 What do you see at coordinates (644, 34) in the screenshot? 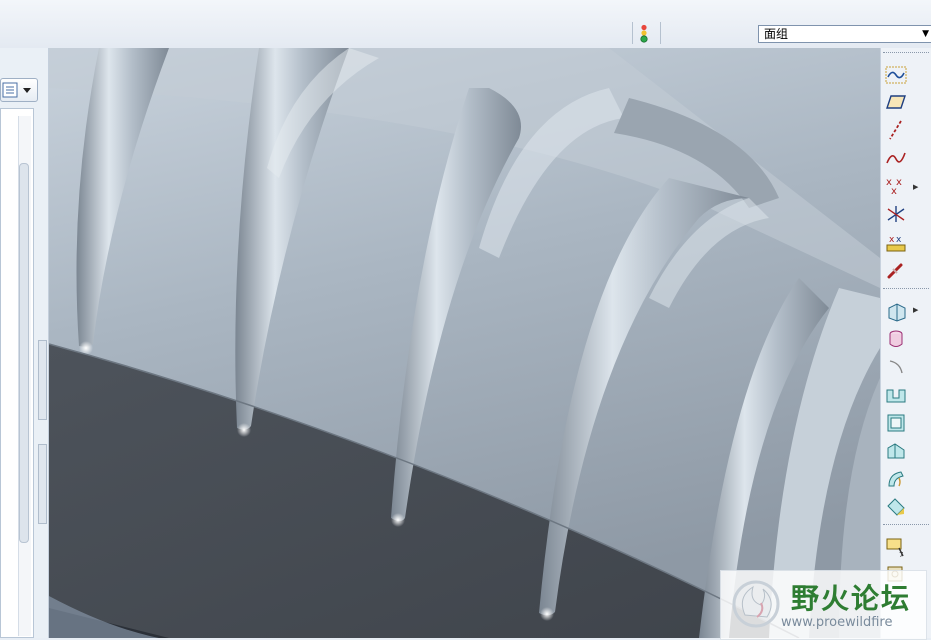
I see `regenerate-status-icon` at bounding box center [644, 34].